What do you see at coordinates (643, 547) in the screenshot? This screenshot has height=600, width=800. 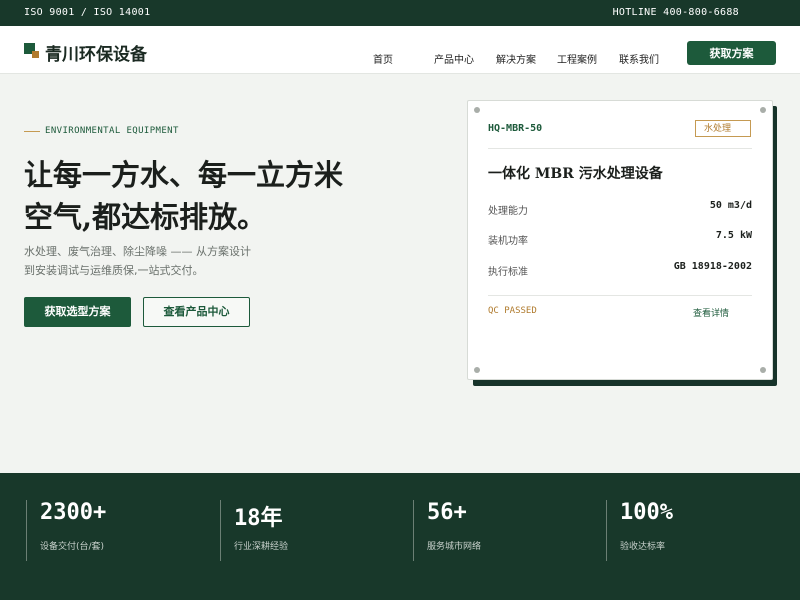 I see `stat-label: 验收达标率` at bounding box center [643, 547].